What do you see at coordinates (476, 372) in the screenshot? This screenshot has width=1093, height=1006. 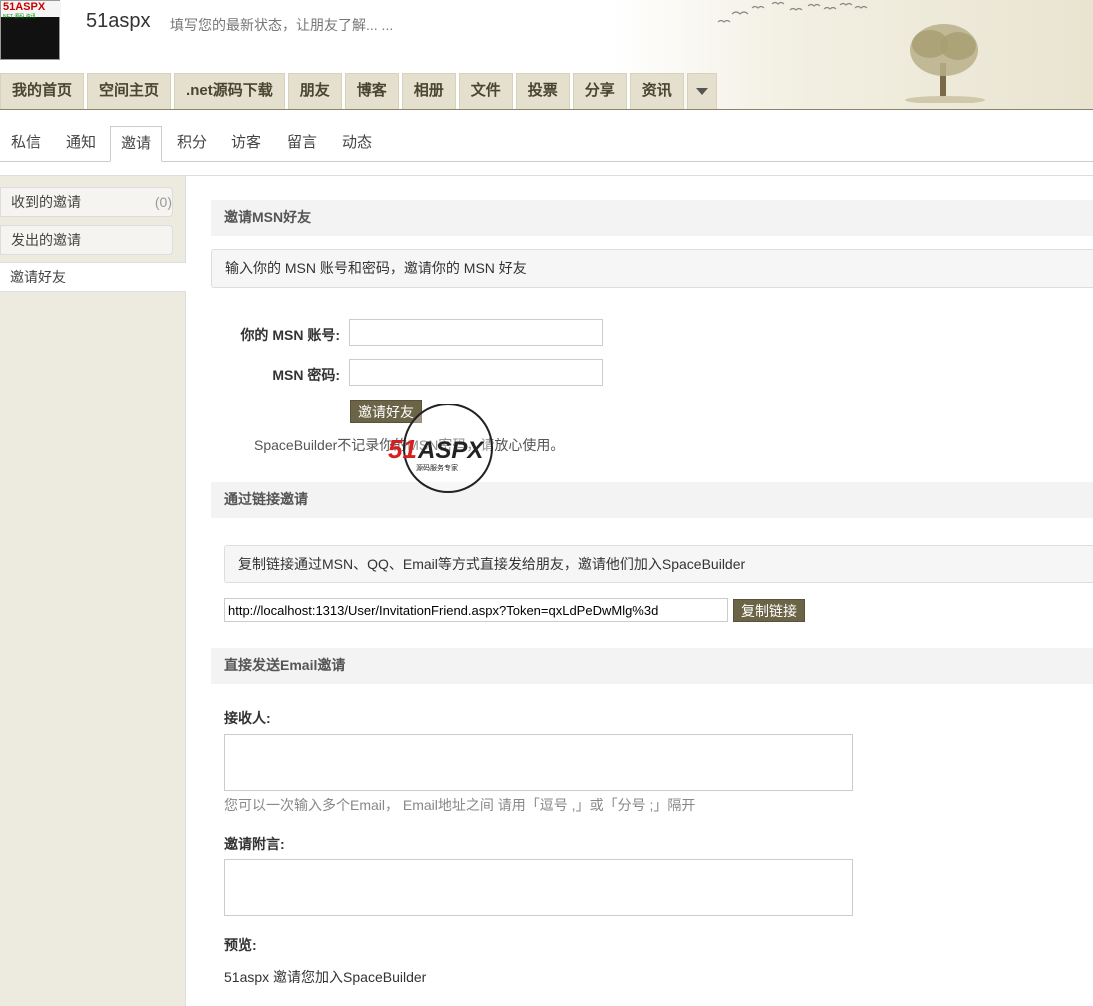 I see `msn-password-input` at bounding box center [476, 372].